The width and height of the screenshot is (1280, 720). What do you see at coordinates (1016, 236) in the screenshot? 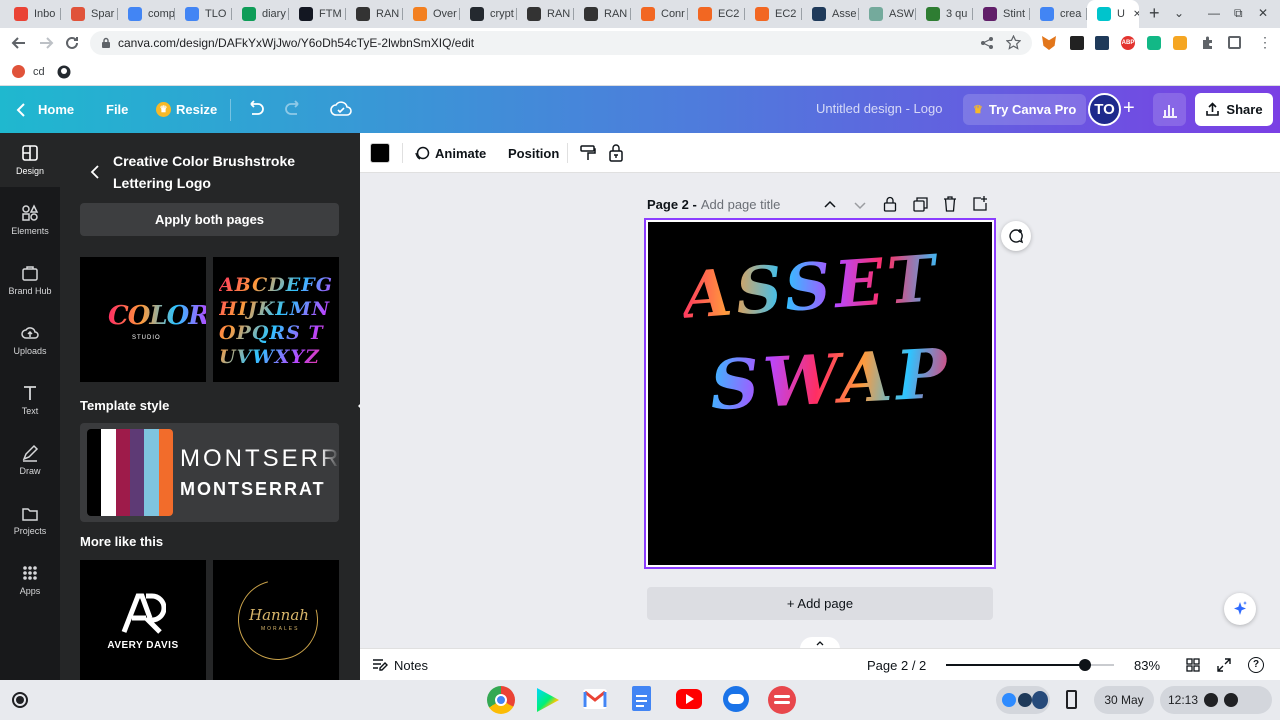
I see `comment-button` at bounding box center [1016, 236].